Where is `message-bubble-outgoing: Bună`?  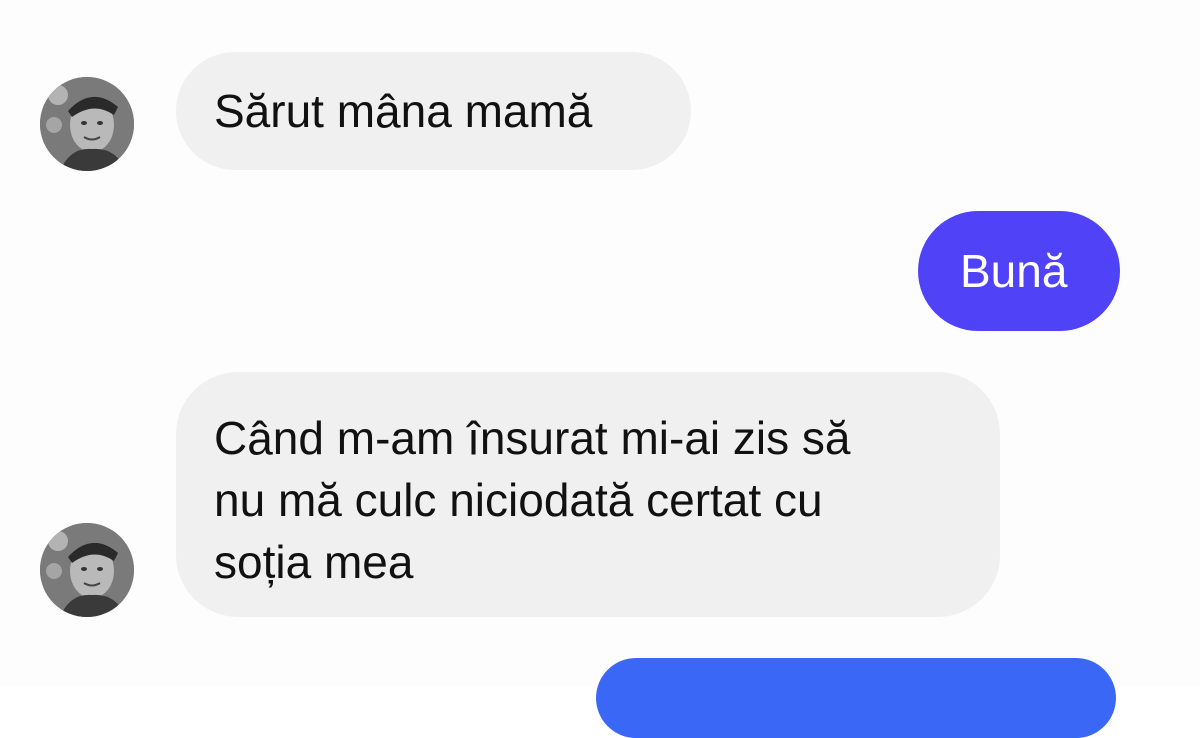 message-bubble-outgoing: Bună is located at coordinates (1019, 271).